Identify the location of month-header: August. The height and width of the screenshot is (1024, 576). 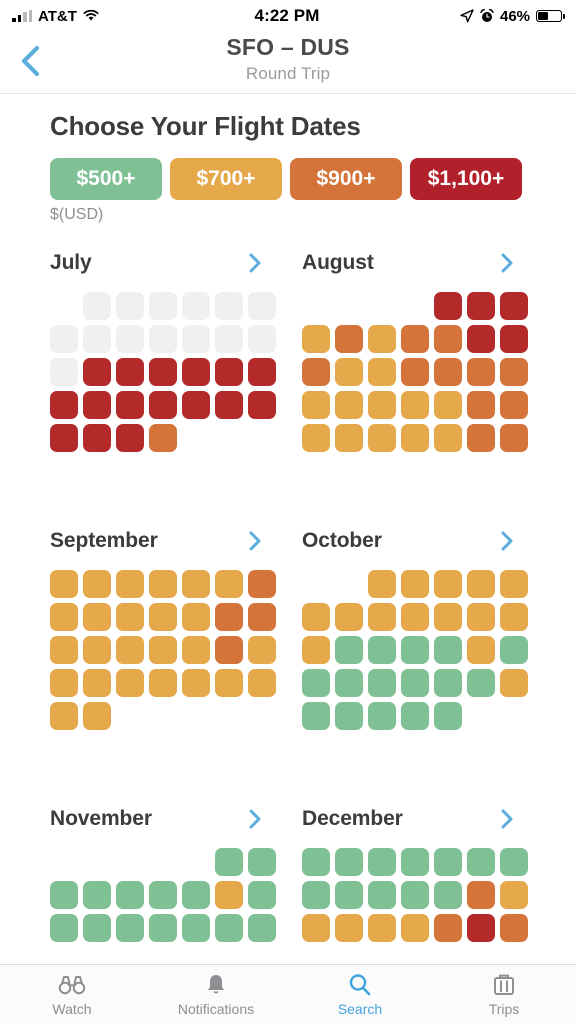
(408, 263).